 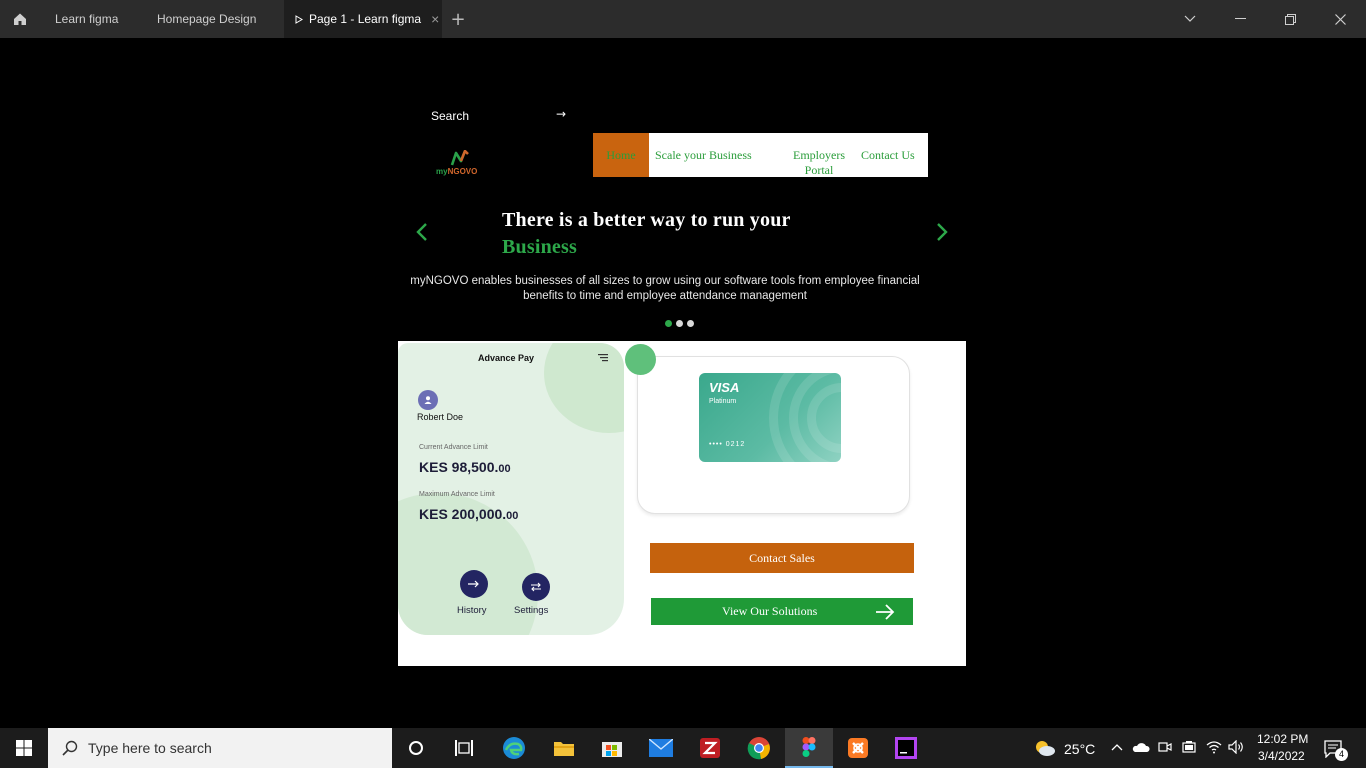 What do you see at coordinates (1045, 748) in the screenshot?
I see `weather-icon` at bounding box center [1045, 748].